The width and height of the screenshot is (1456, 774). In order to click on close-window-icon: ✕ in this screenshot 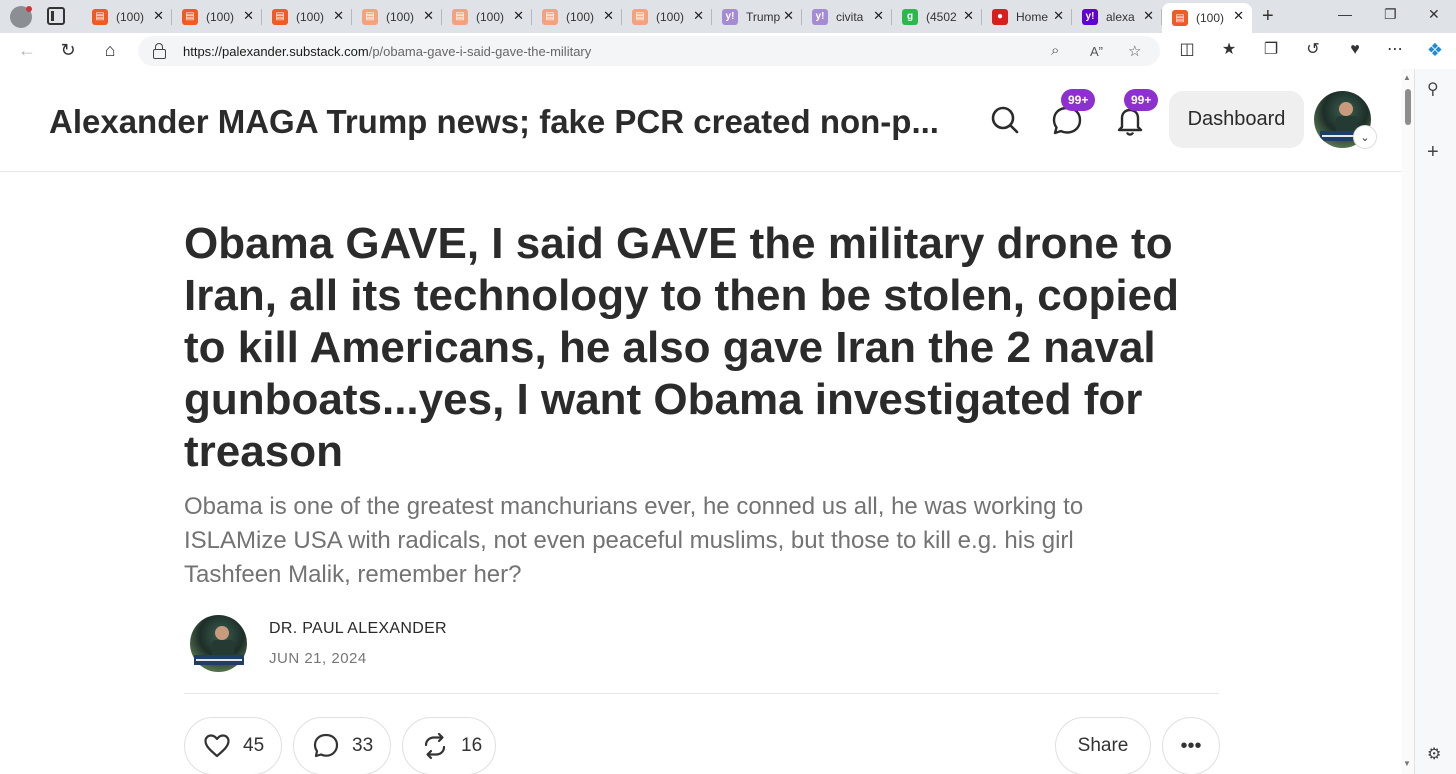, I will do `click(1434, 14)`.